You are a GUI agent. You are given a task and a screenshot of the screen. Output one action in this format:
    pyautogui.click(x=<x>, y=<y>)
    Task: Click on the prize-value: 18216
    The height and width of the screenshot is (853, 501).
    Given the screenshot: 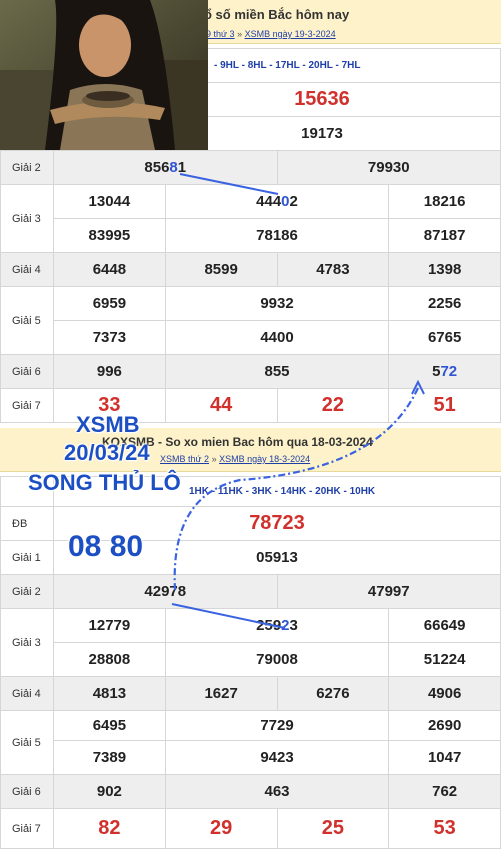 What is the action you would take?
    pyautogui.click(x=444, y=201)
    